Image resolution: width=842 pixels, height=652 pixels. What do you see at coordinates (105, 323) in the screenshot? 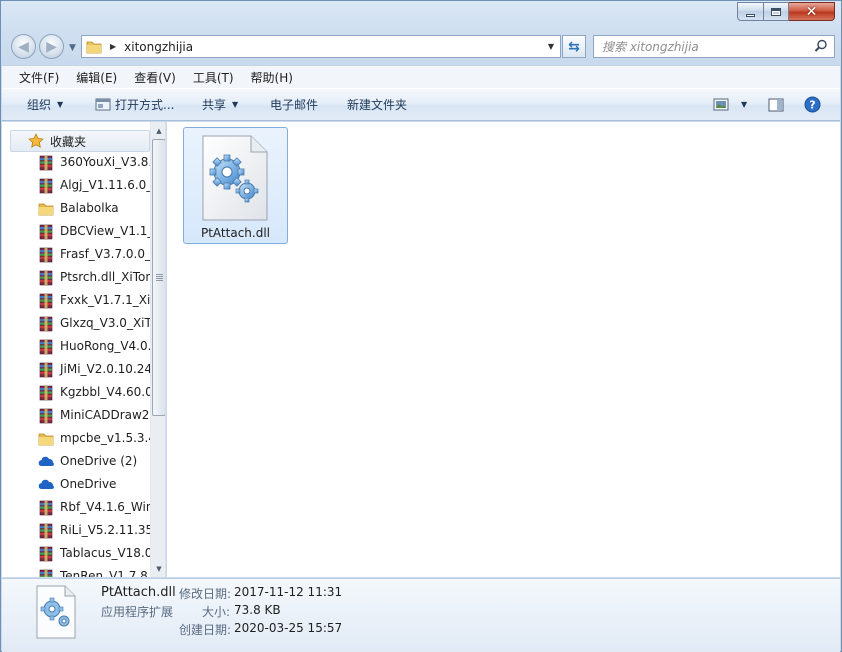
I see `sidebar-item-label: Glxzq_V3.0_XiTo` at bounding box center [105, 323].